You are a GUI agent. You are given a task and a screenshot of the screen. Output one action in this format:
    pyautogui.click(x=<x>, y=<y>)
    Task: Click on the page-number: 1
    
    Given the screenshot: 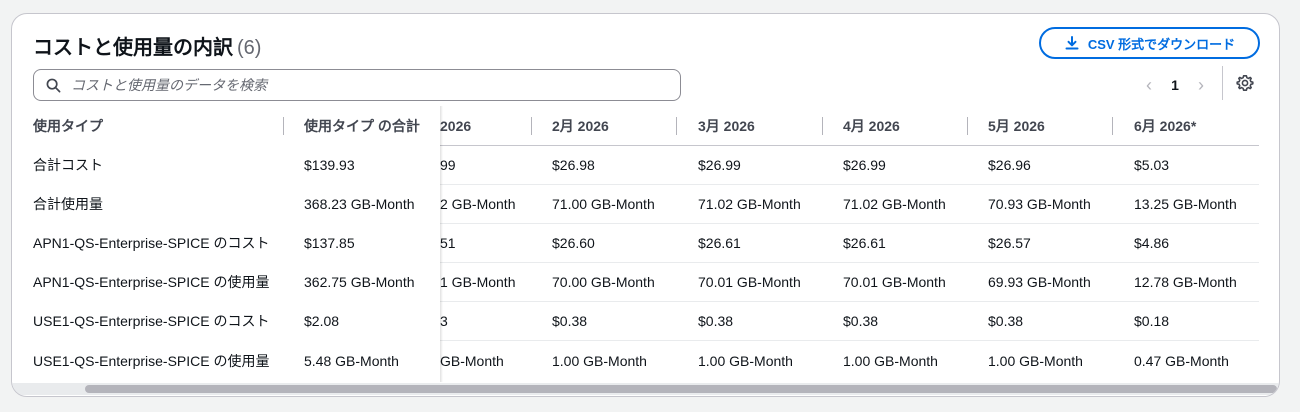 What is the action you would take?
    pyautogui.click(x=1175, y=85)
    